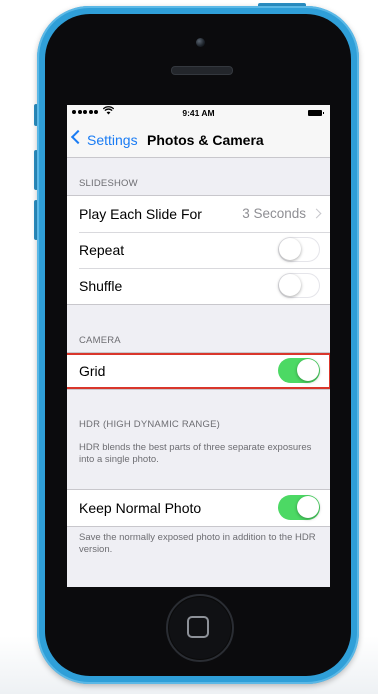 This screenshot has width=378, height=694. I want to click on hdr-group: Keep Normal Photo, so click(198, 508).